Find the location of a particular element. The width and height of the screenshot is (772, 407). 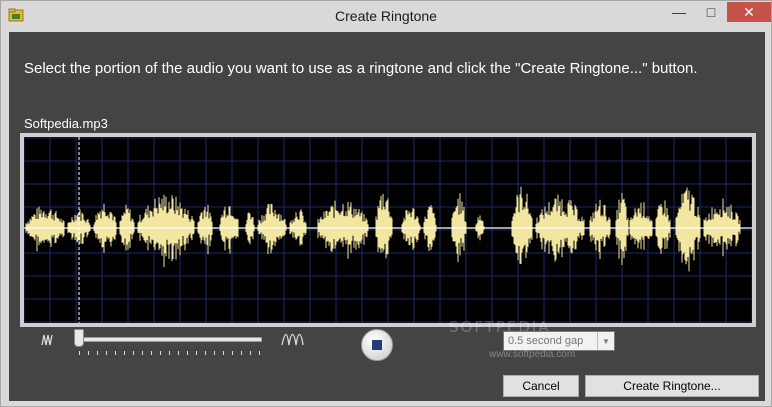

cancel-button: Cancel is located at coordinates (541, 386).